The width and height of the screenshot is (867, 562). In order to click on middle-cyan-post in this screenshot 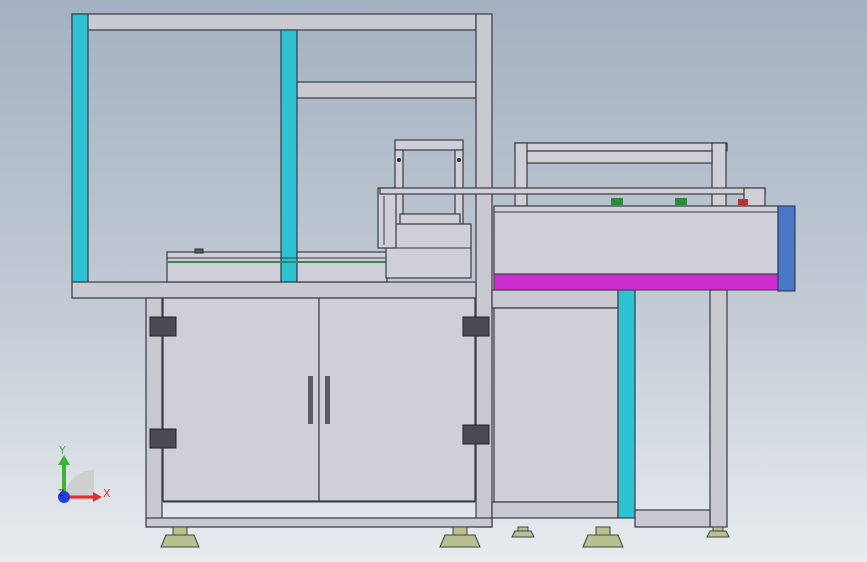, I will do `click(289, 156)`.